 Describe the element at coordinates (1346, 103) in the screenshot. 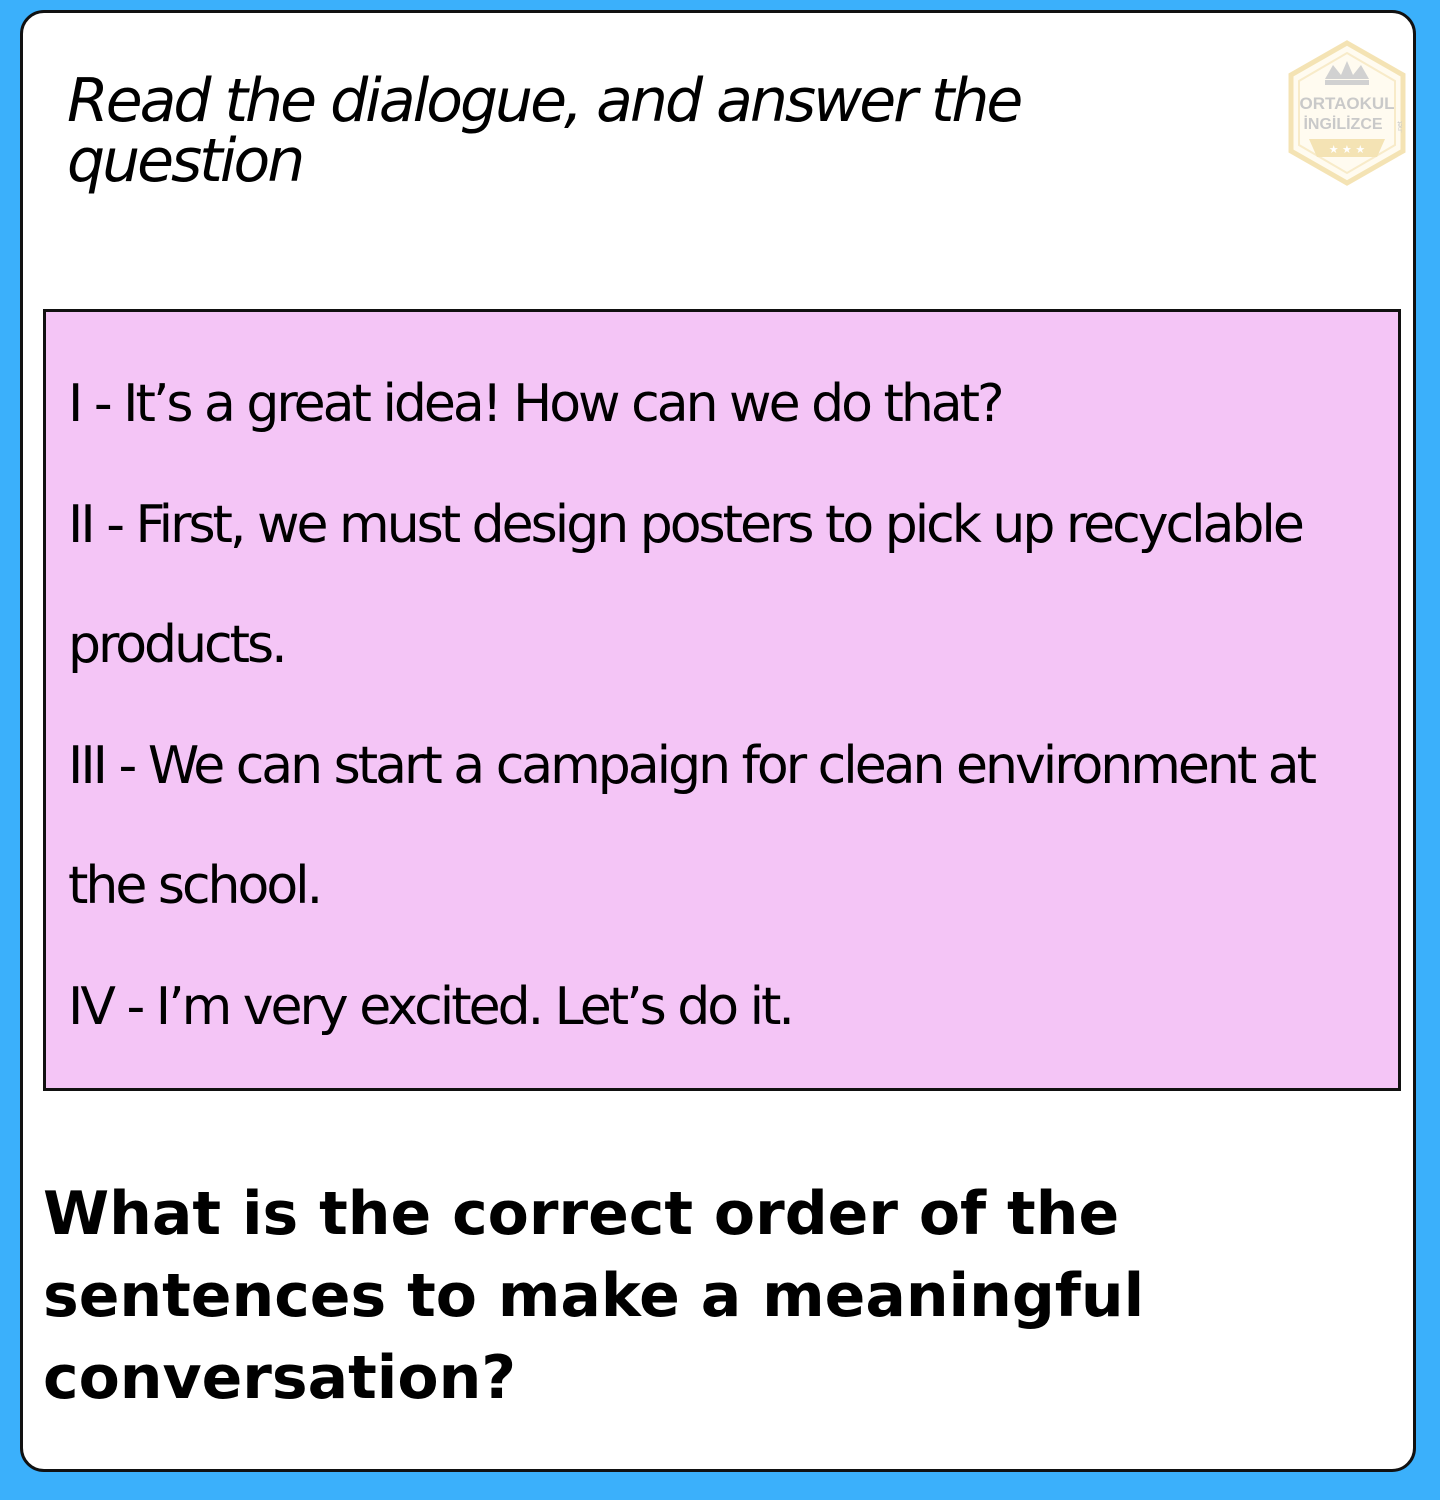

I see `logo-line1: ORTAOKUL` at that location.